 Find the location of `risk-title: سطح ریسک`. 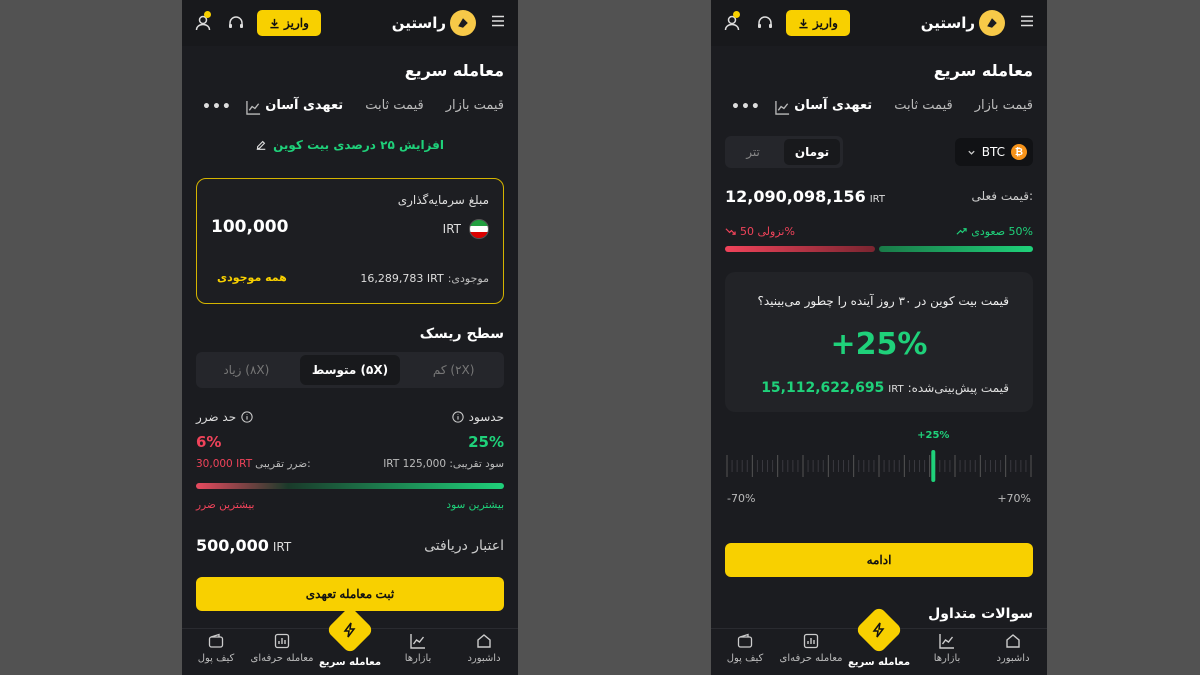

risk-title: سطح ریسک is located at coordinates (461, 334).